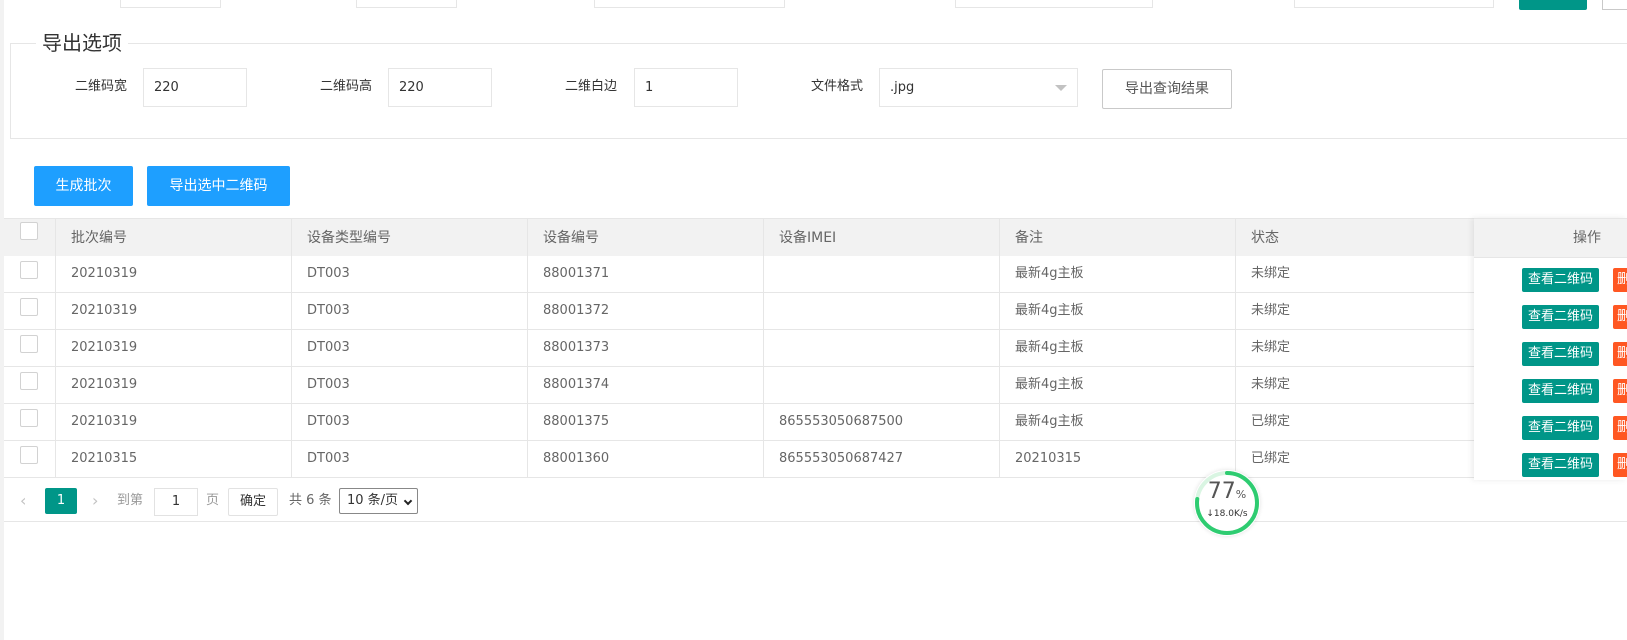  Describe the element at coordinates (978, 87) in the screenshot. I see `file-format-select: .jpg` at that location.